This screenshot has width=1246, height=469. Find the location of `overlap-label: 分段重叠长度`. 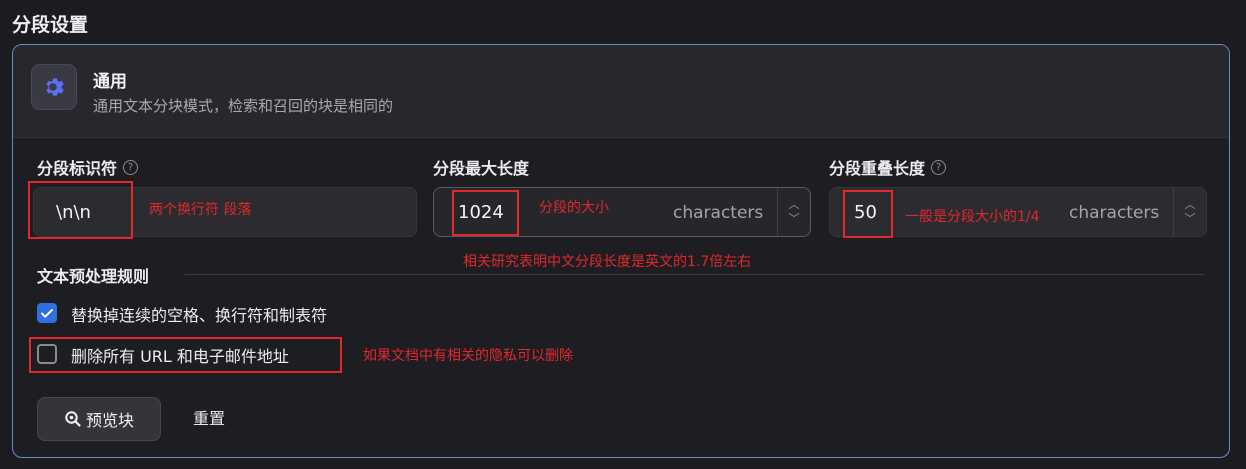

overlap-label: 分段重叠长度 is located at coordinates (877, 168).